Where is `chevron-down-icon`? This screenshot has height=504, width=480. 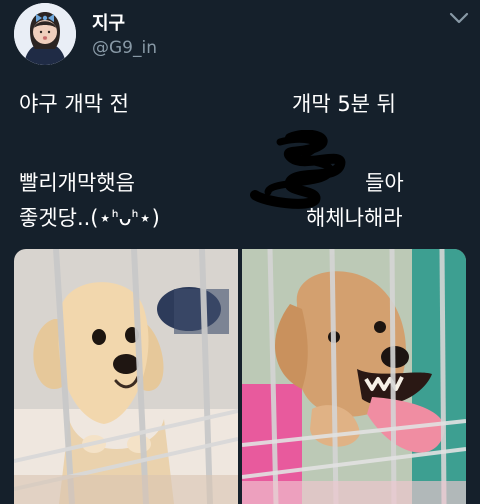
chevron-down-icon is located at coordinates (459, 17).